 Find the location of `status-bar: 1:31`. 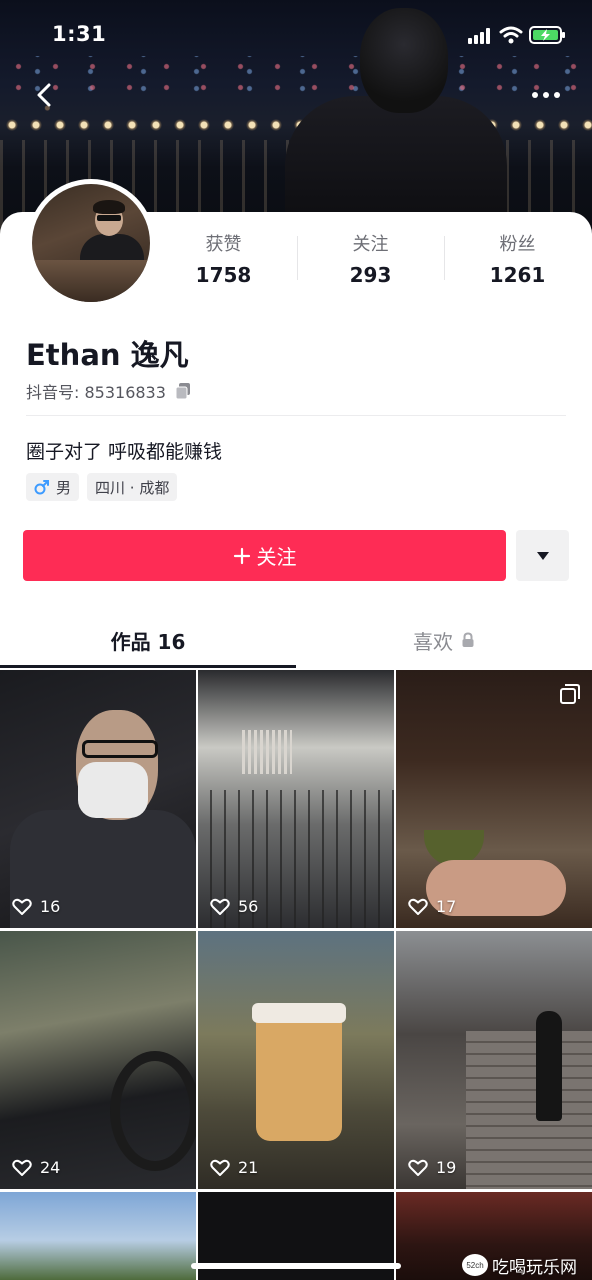

status-bar: 1:31 is located at coordinates (296, 35).